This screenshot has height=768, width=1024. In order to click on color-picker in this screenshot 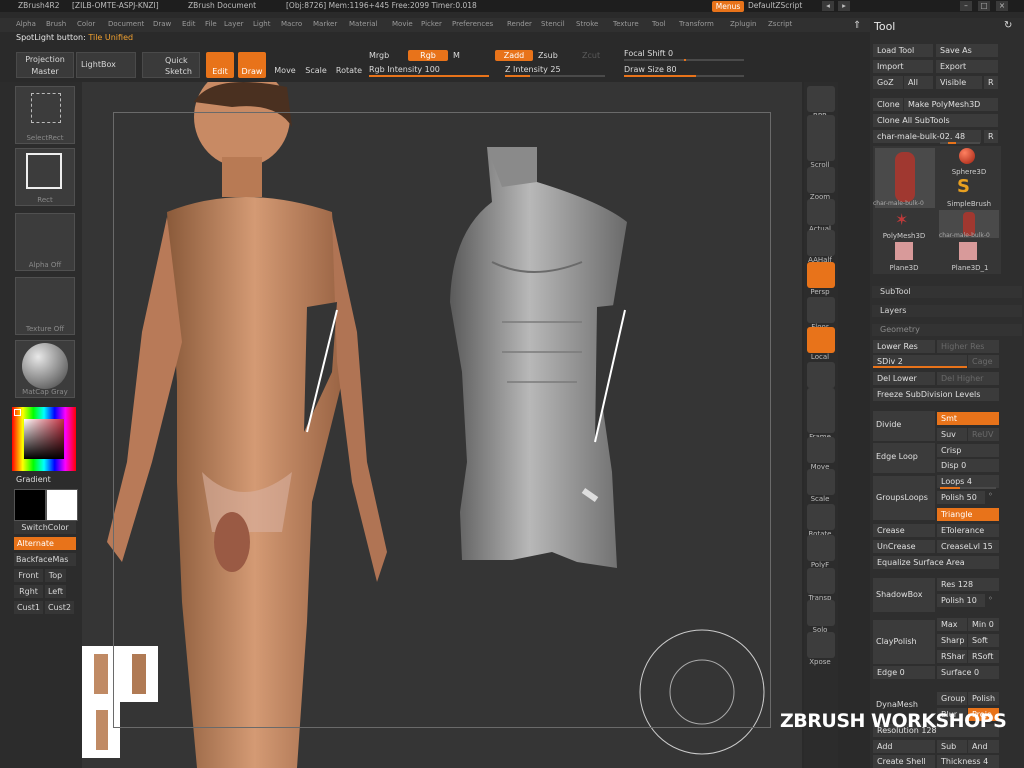, I will do `click(44, 439)`.